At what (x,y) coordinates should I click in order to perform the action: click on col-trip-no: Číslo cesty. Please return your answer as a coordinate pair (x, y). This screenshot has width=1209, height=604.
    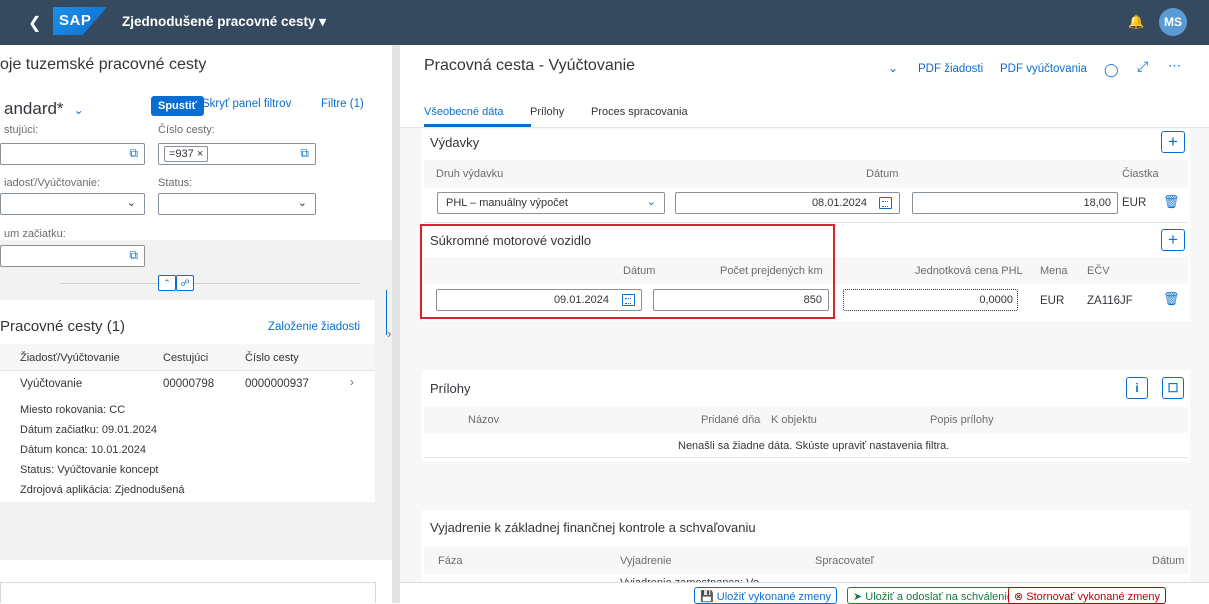
    Looking at the image, I should click on (272, 358).